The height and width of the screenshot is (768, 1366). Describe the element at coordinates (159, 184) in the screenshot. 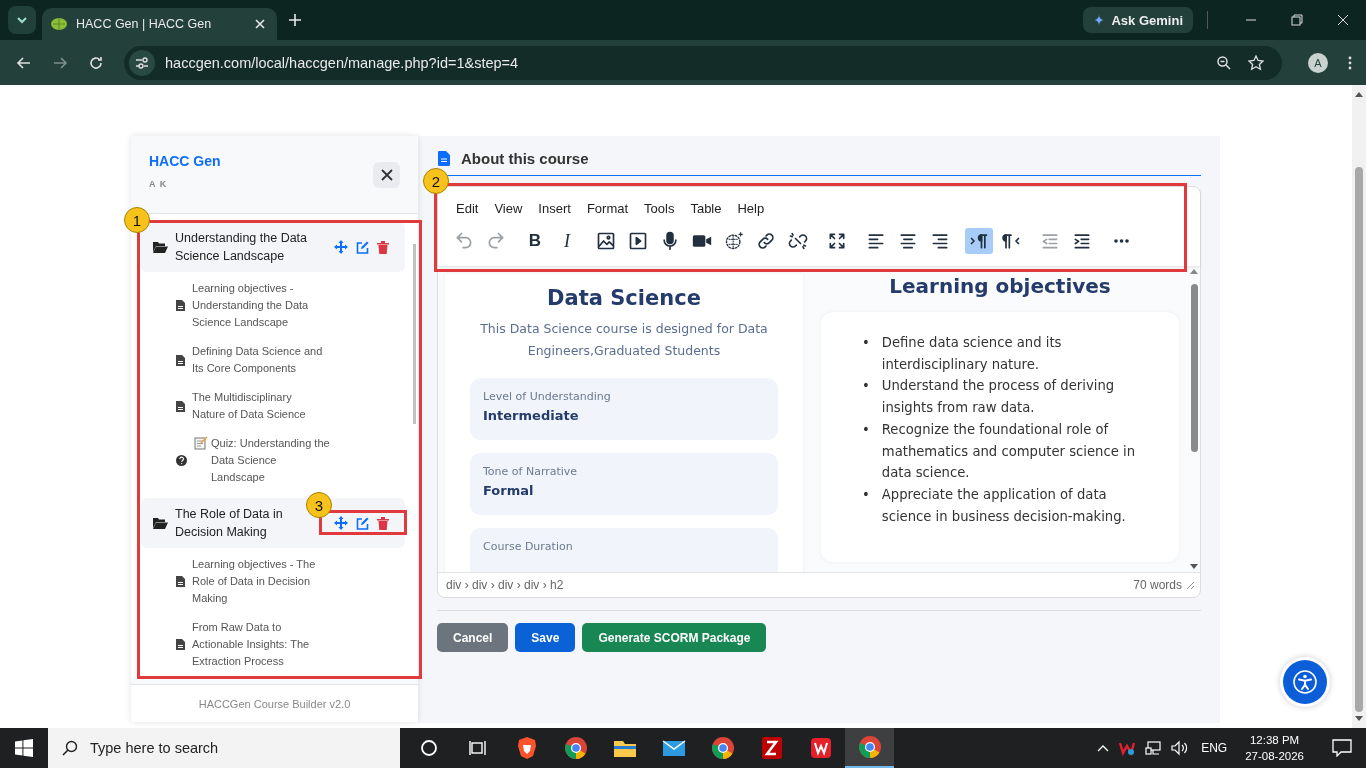

I see `author-initials: A K` at that location.